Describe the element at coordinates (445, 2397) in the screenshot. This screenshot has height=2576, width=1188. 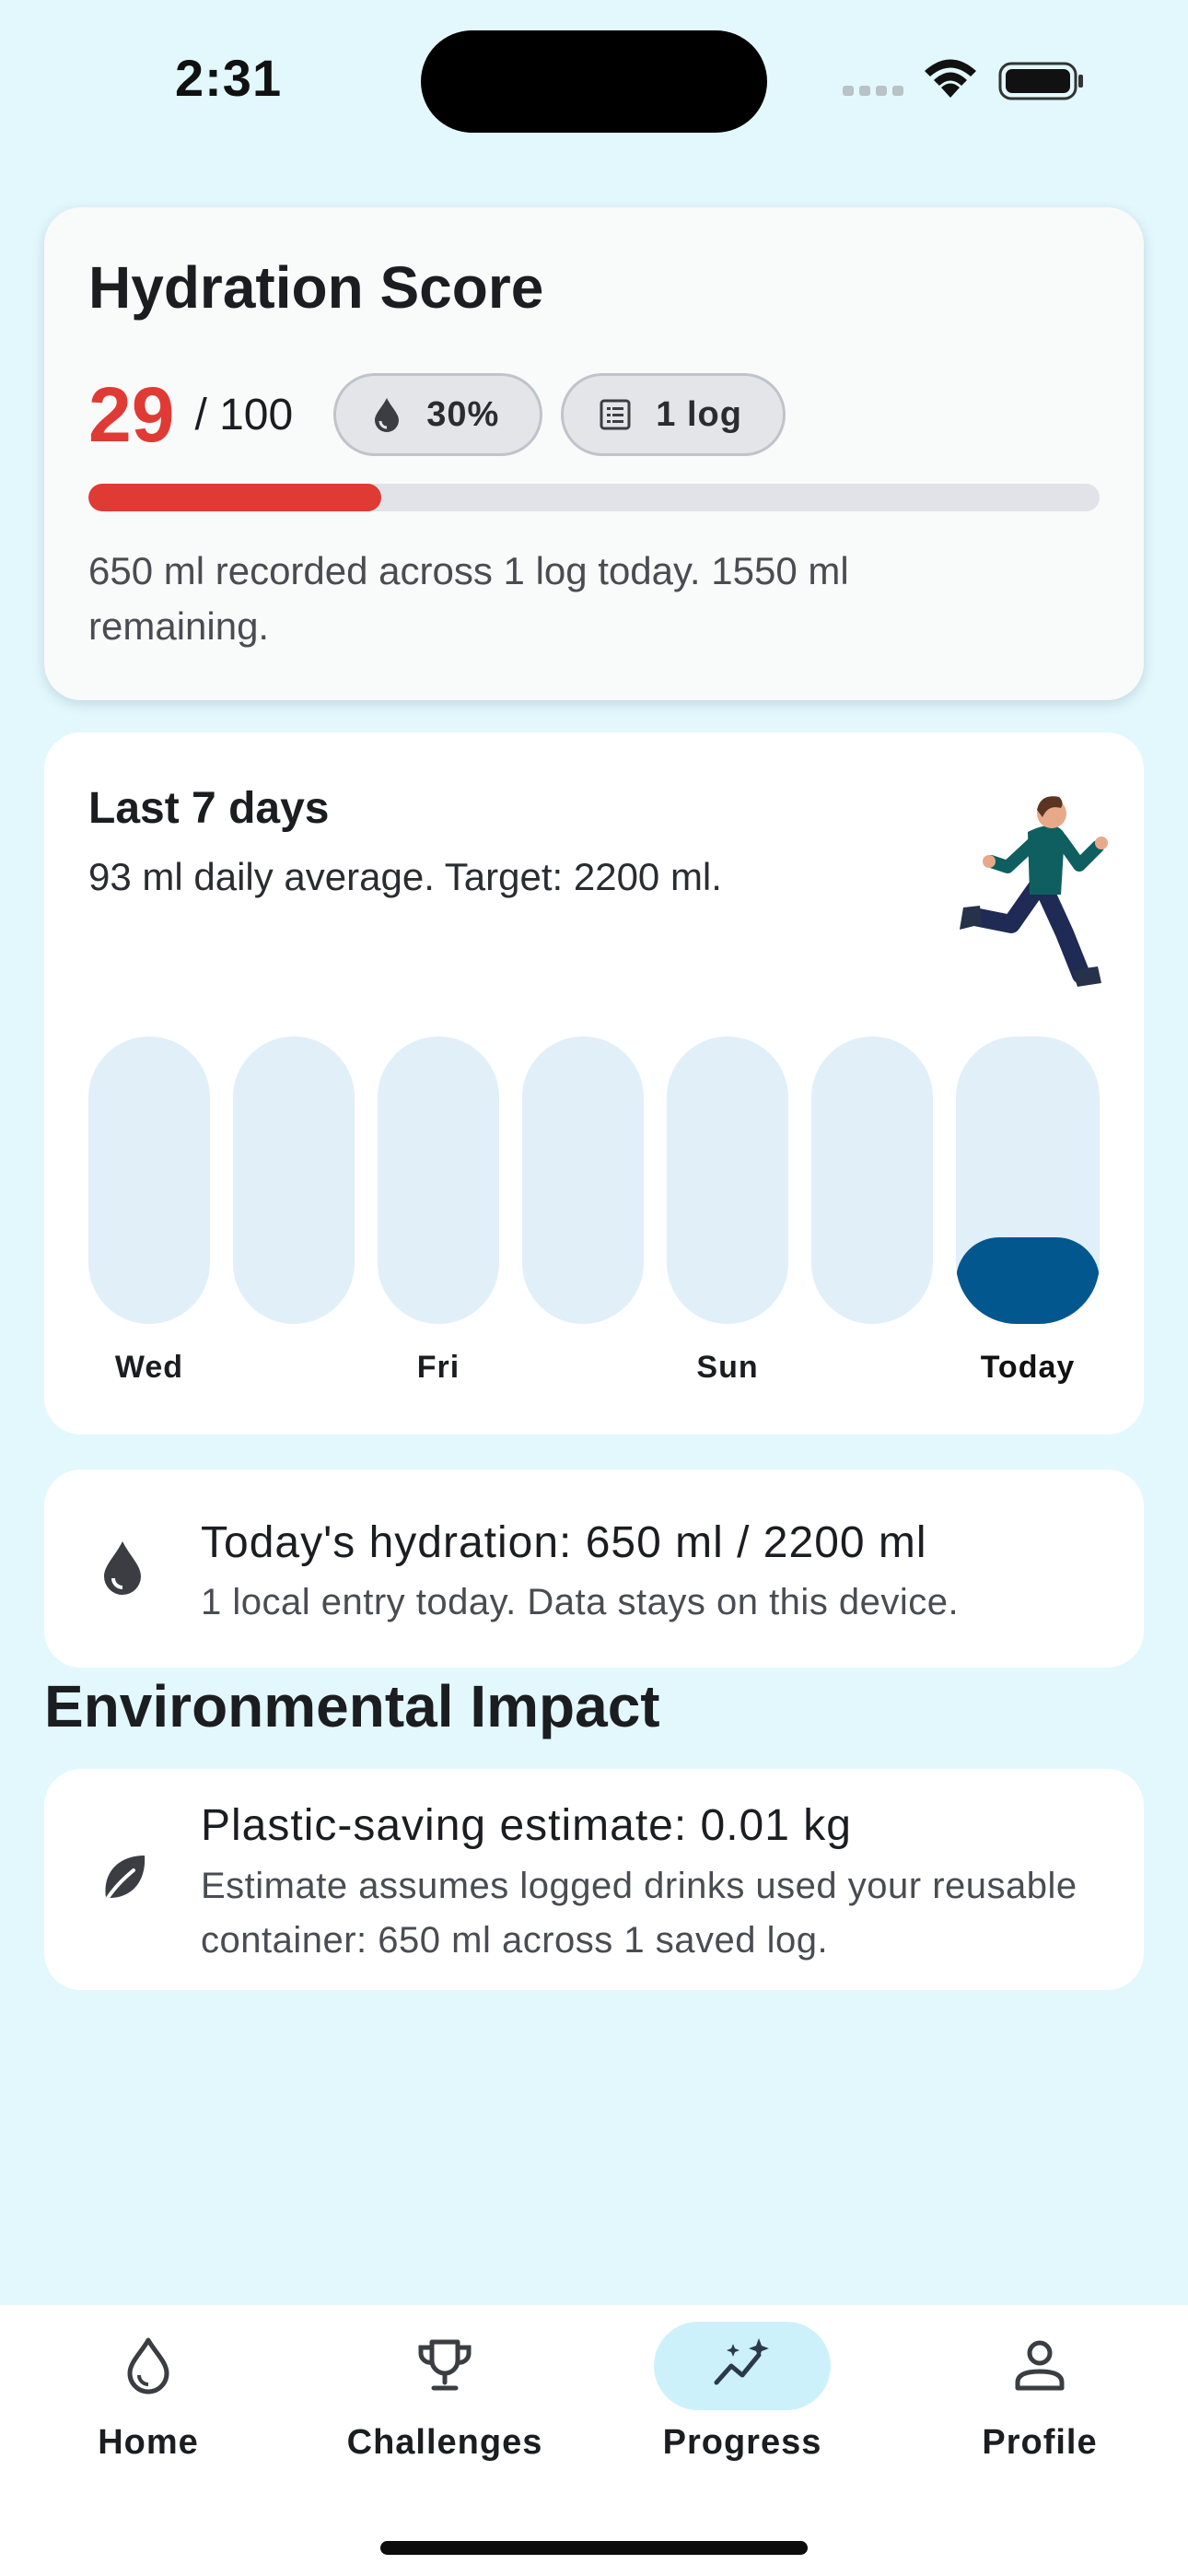
I see `nav-challenges: Challenges` at that location.